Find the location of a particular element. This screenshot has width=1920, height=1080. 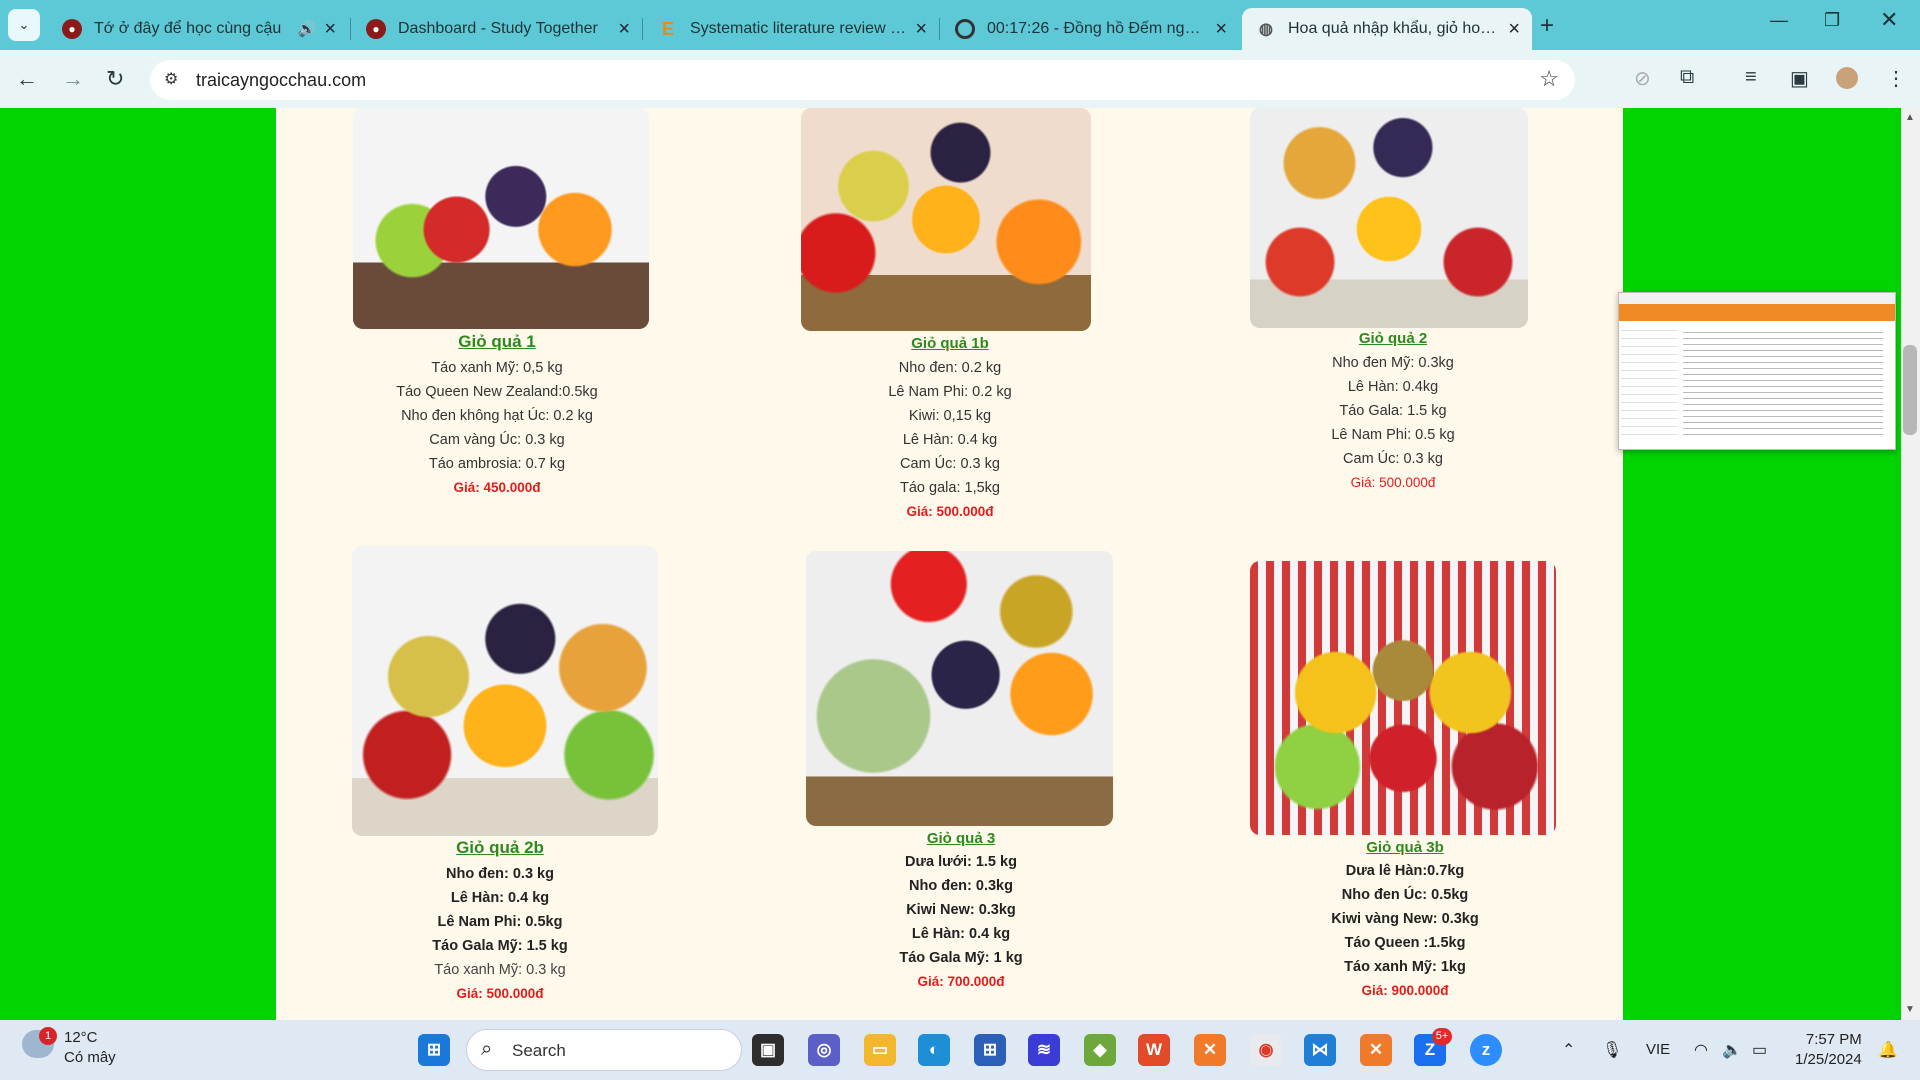

product-title-link: Giỏ quả 1 is located at coordinates (497, 342).